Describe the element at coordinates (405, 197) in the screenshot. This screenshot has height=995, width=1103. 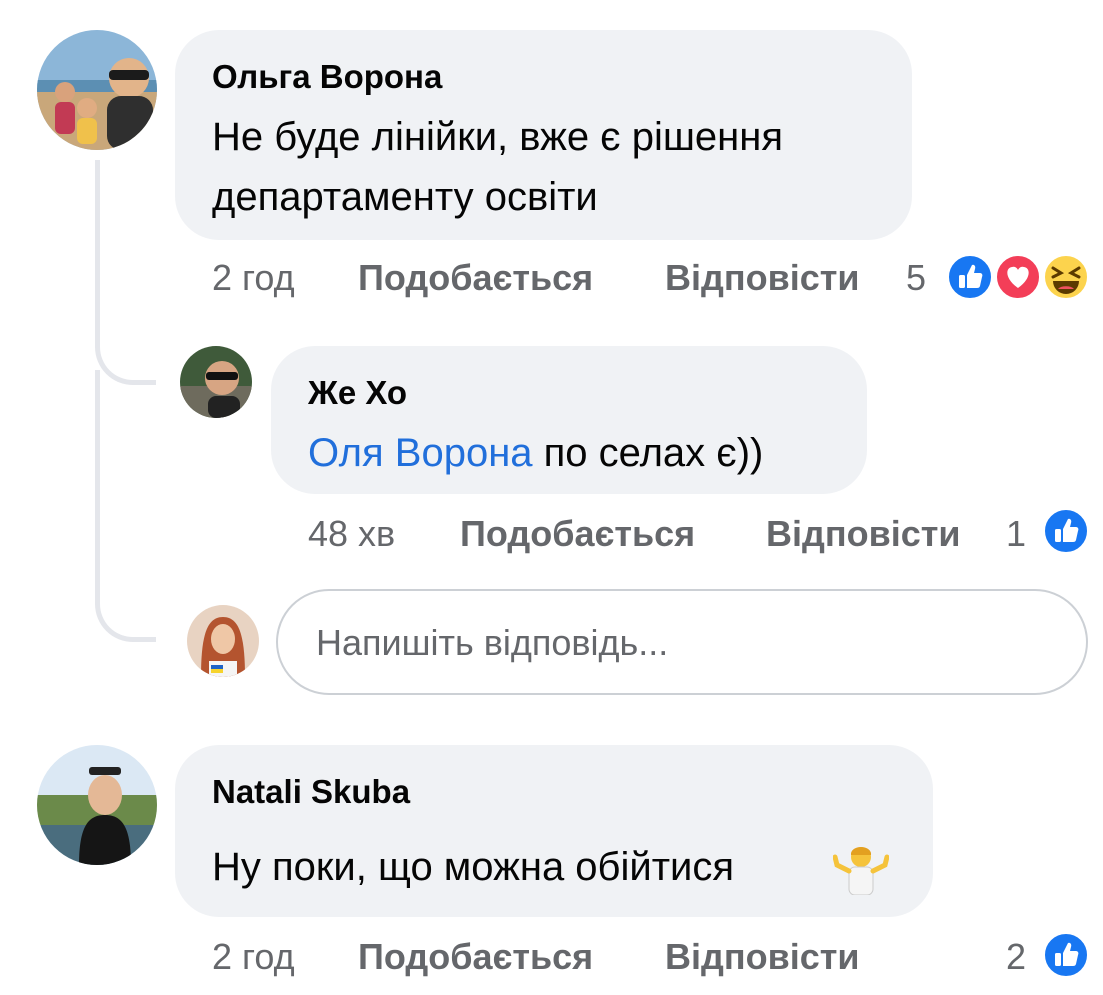
I see `comment-text-line: департаменту освіти` at that location.